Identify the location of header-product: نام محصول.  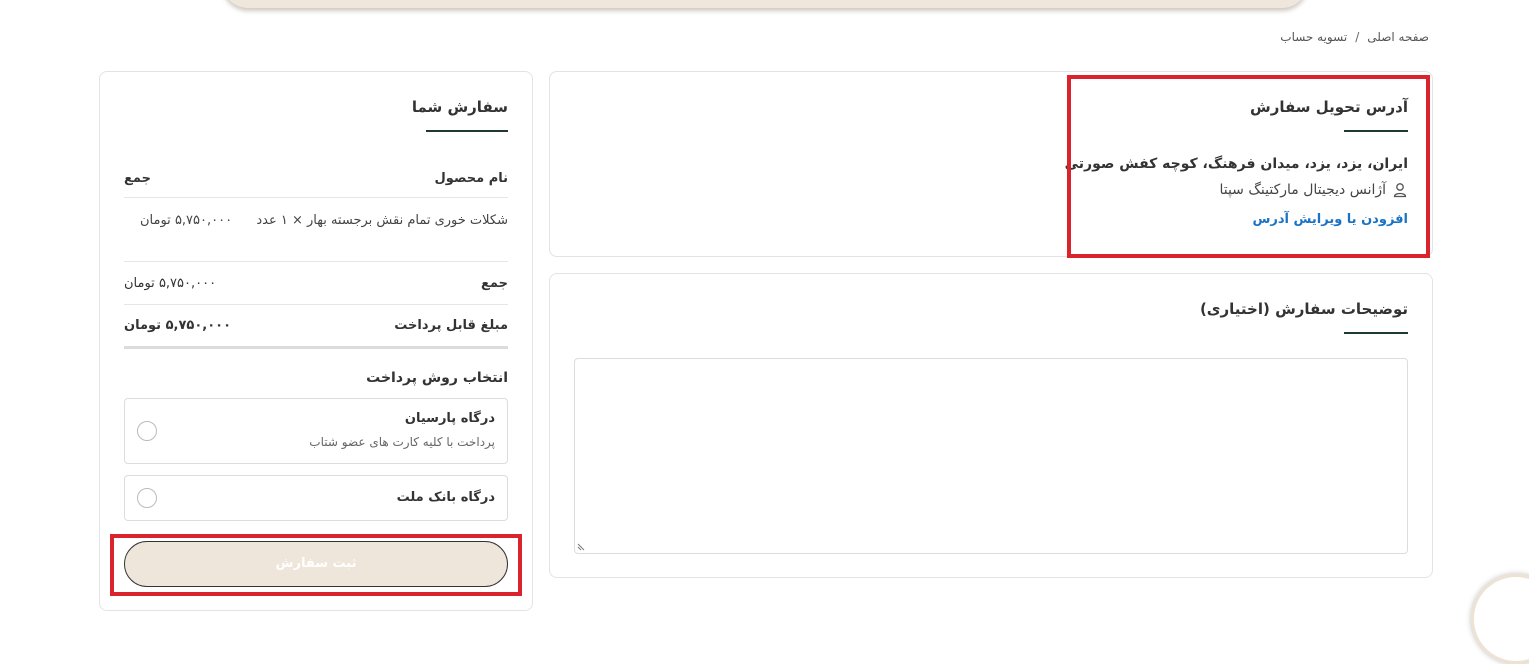
(471, 178).